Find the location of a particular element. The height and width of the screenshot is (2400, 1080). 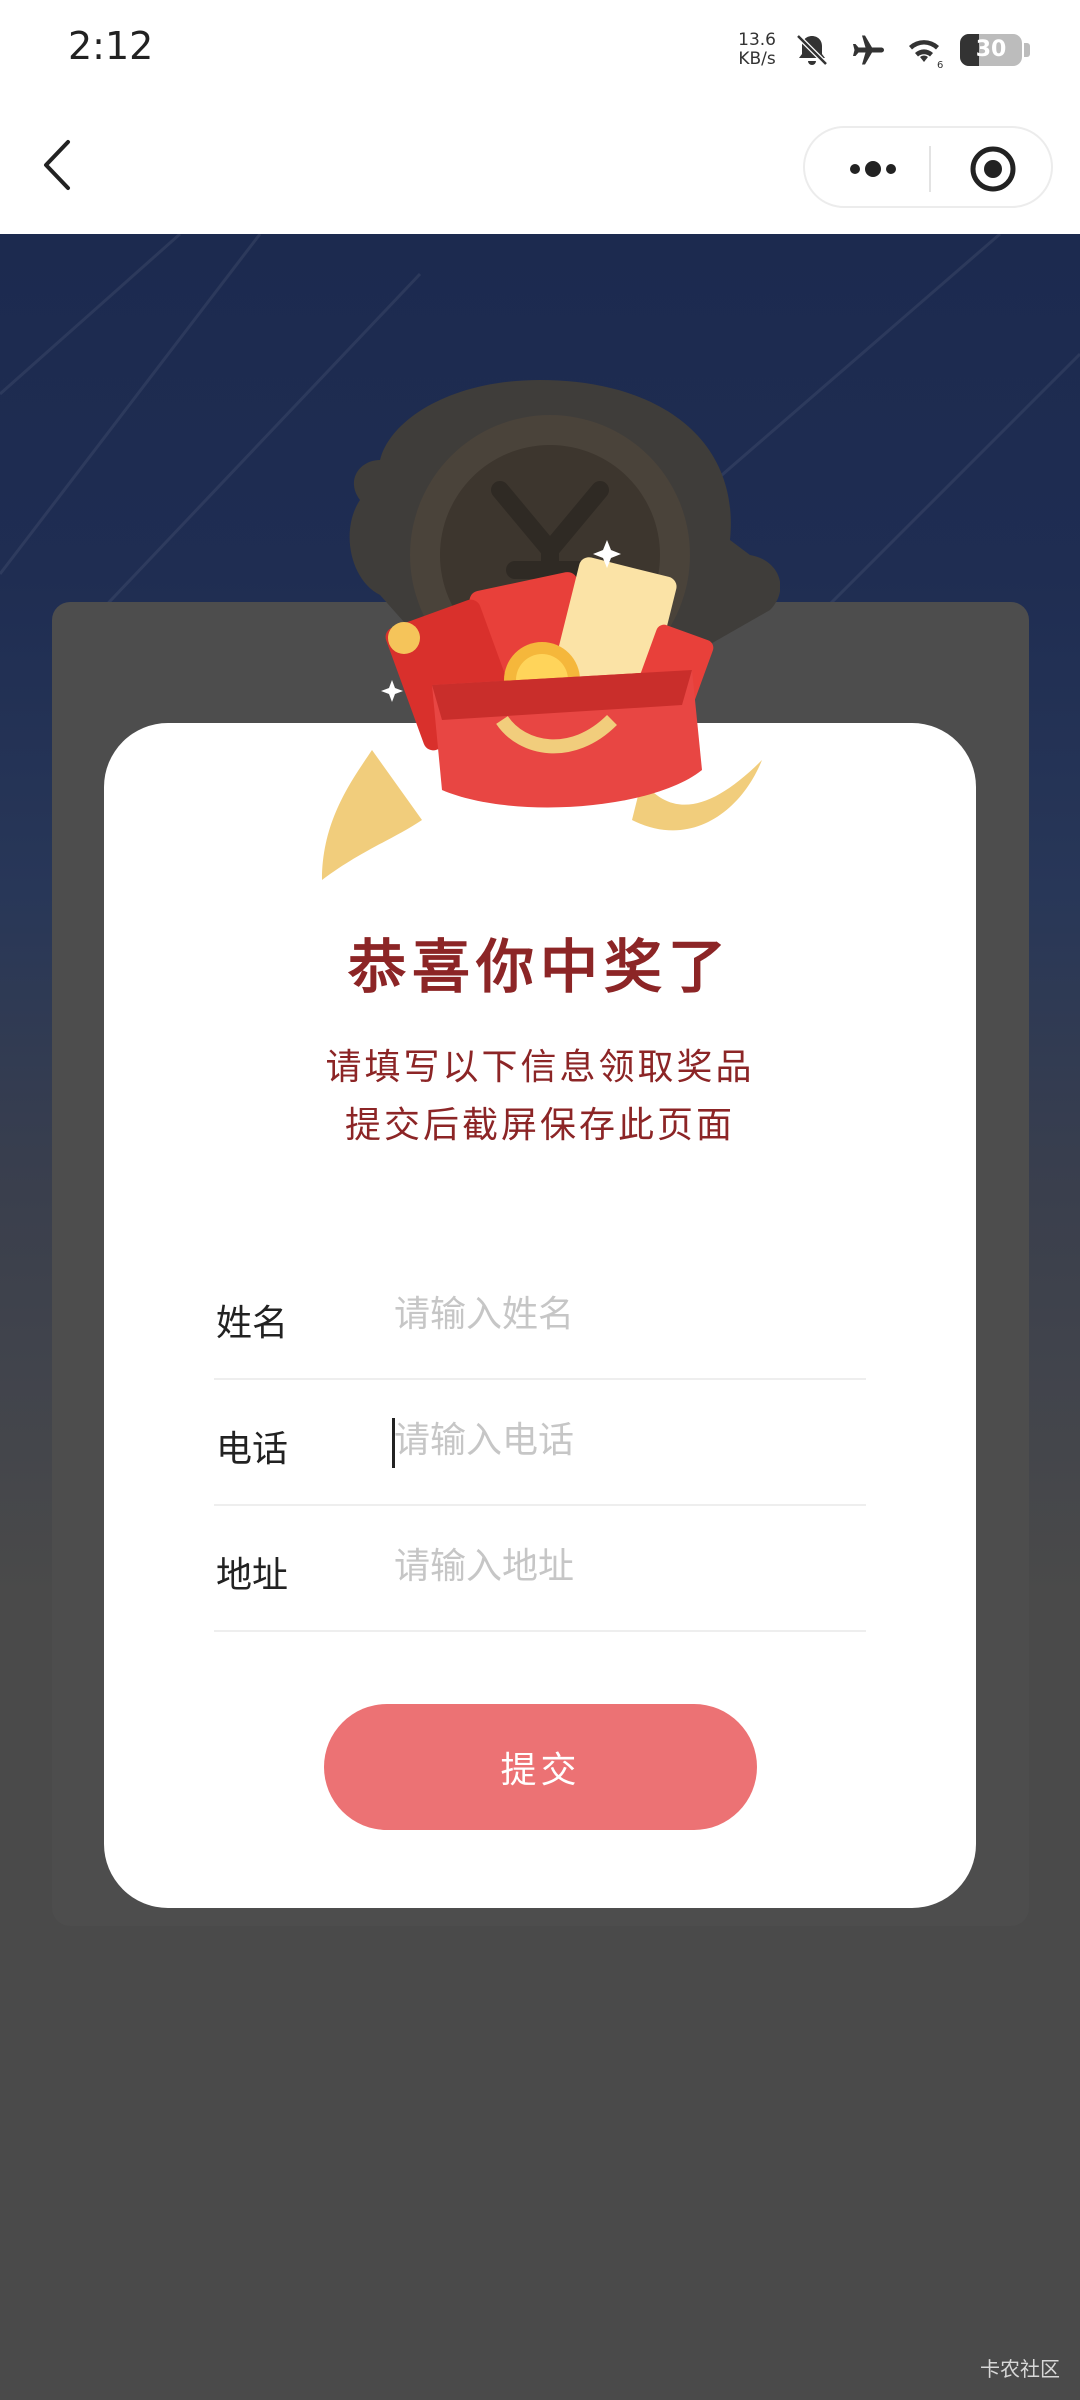

chevron-left-icon is located at coordinates (57, 165).